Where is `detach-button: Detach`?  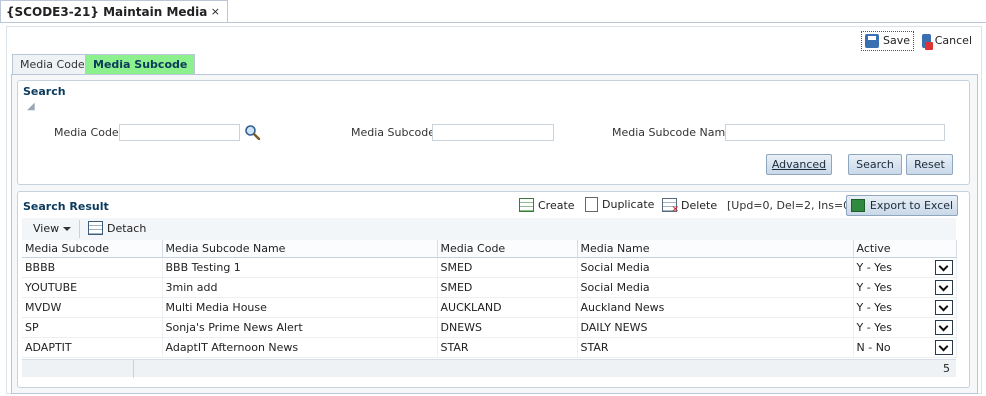
detach-button: Detach is located at coordinates (117, 228).